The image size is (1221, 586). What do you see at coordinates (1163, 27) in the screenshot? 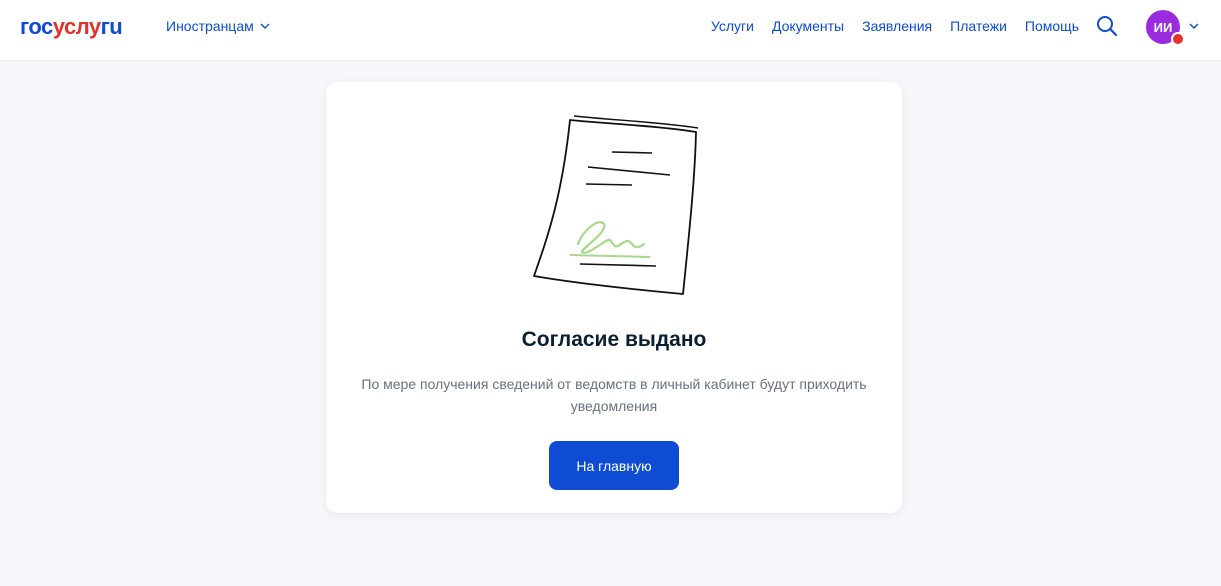
I see `avatar-initials: ИИ` at bounding box center [1163, 27].